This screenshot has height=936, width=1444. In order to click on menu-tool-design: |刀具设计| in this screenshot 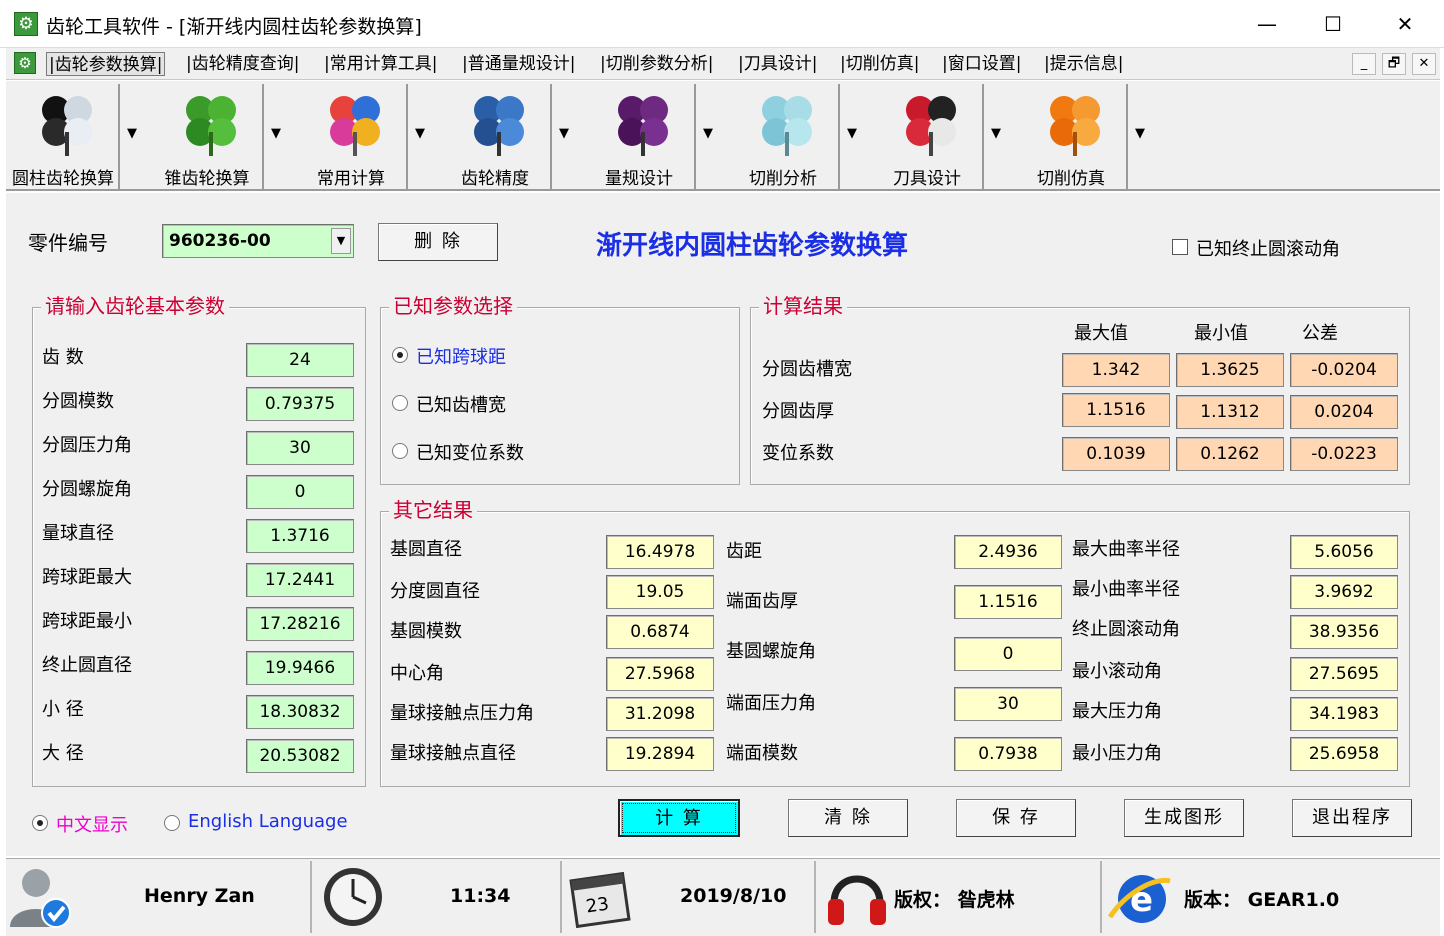, I will do `click(777, 64)`.